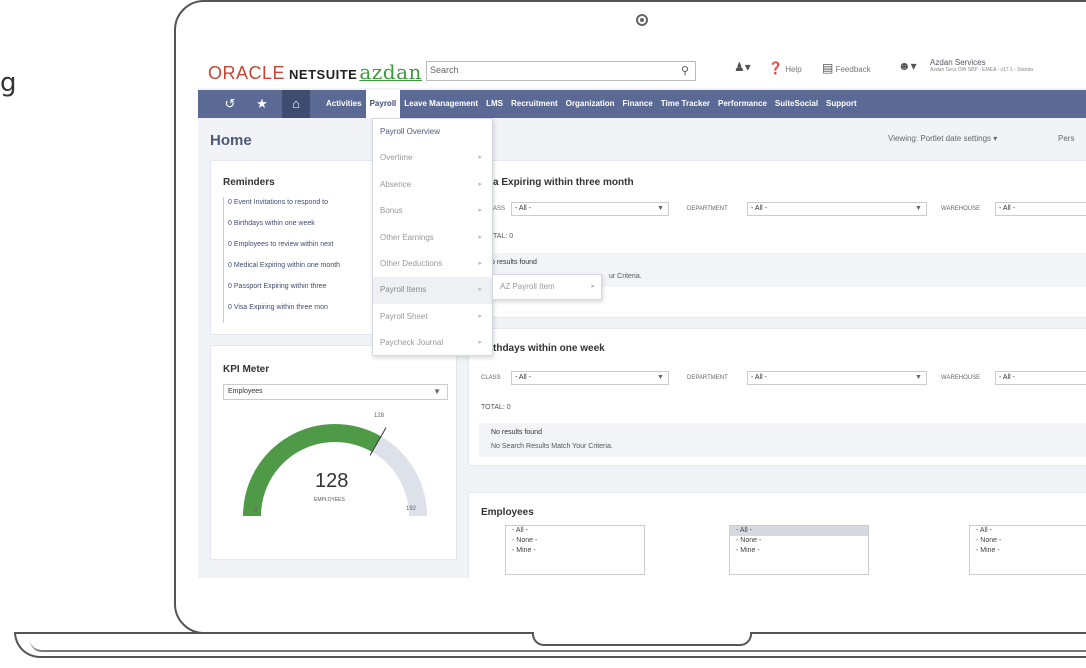 This screenshot has width=1086, height=668. Describe the element at coordinates (344, 104) in the screenshot. I see `nav-item-activities: Activities` at that location.